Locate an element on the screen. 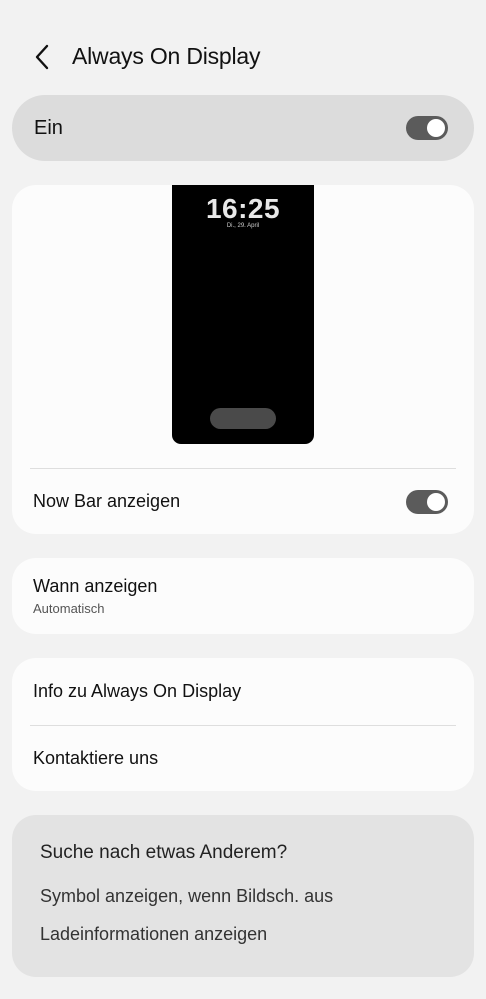 The height and width of the screenshot is (999, 486). now-bar-toggle is located at coordinates (427, 501).